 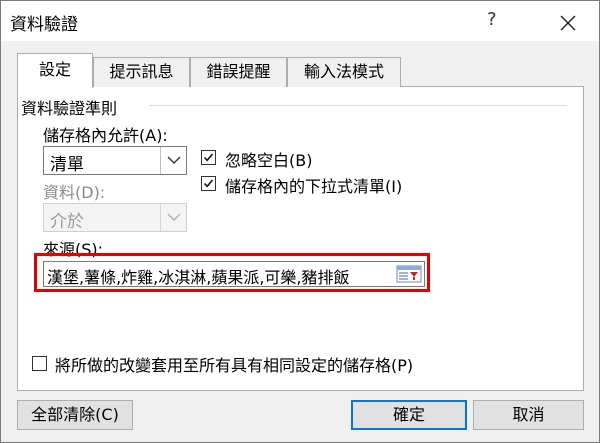 I want to click on allow-dropdown: 清單, so click(x=115, y=160).